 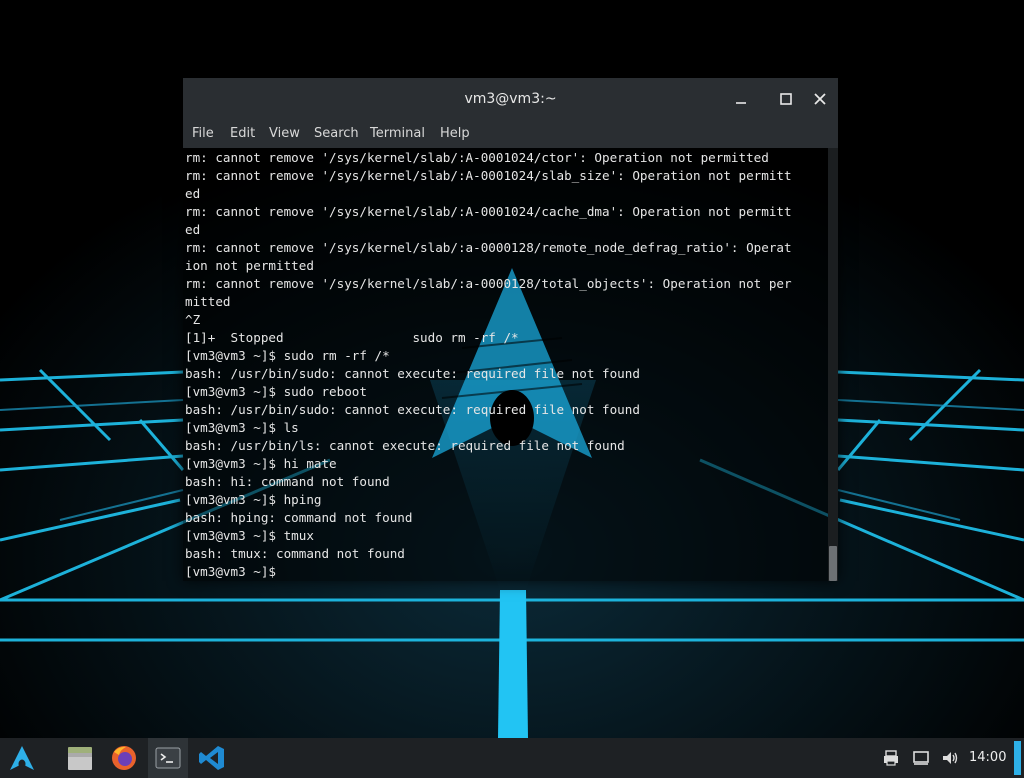 What do you see at coordinates (284, 133) in the screenshot?
I see `menu-view: View` at bounding box center [284, 133].